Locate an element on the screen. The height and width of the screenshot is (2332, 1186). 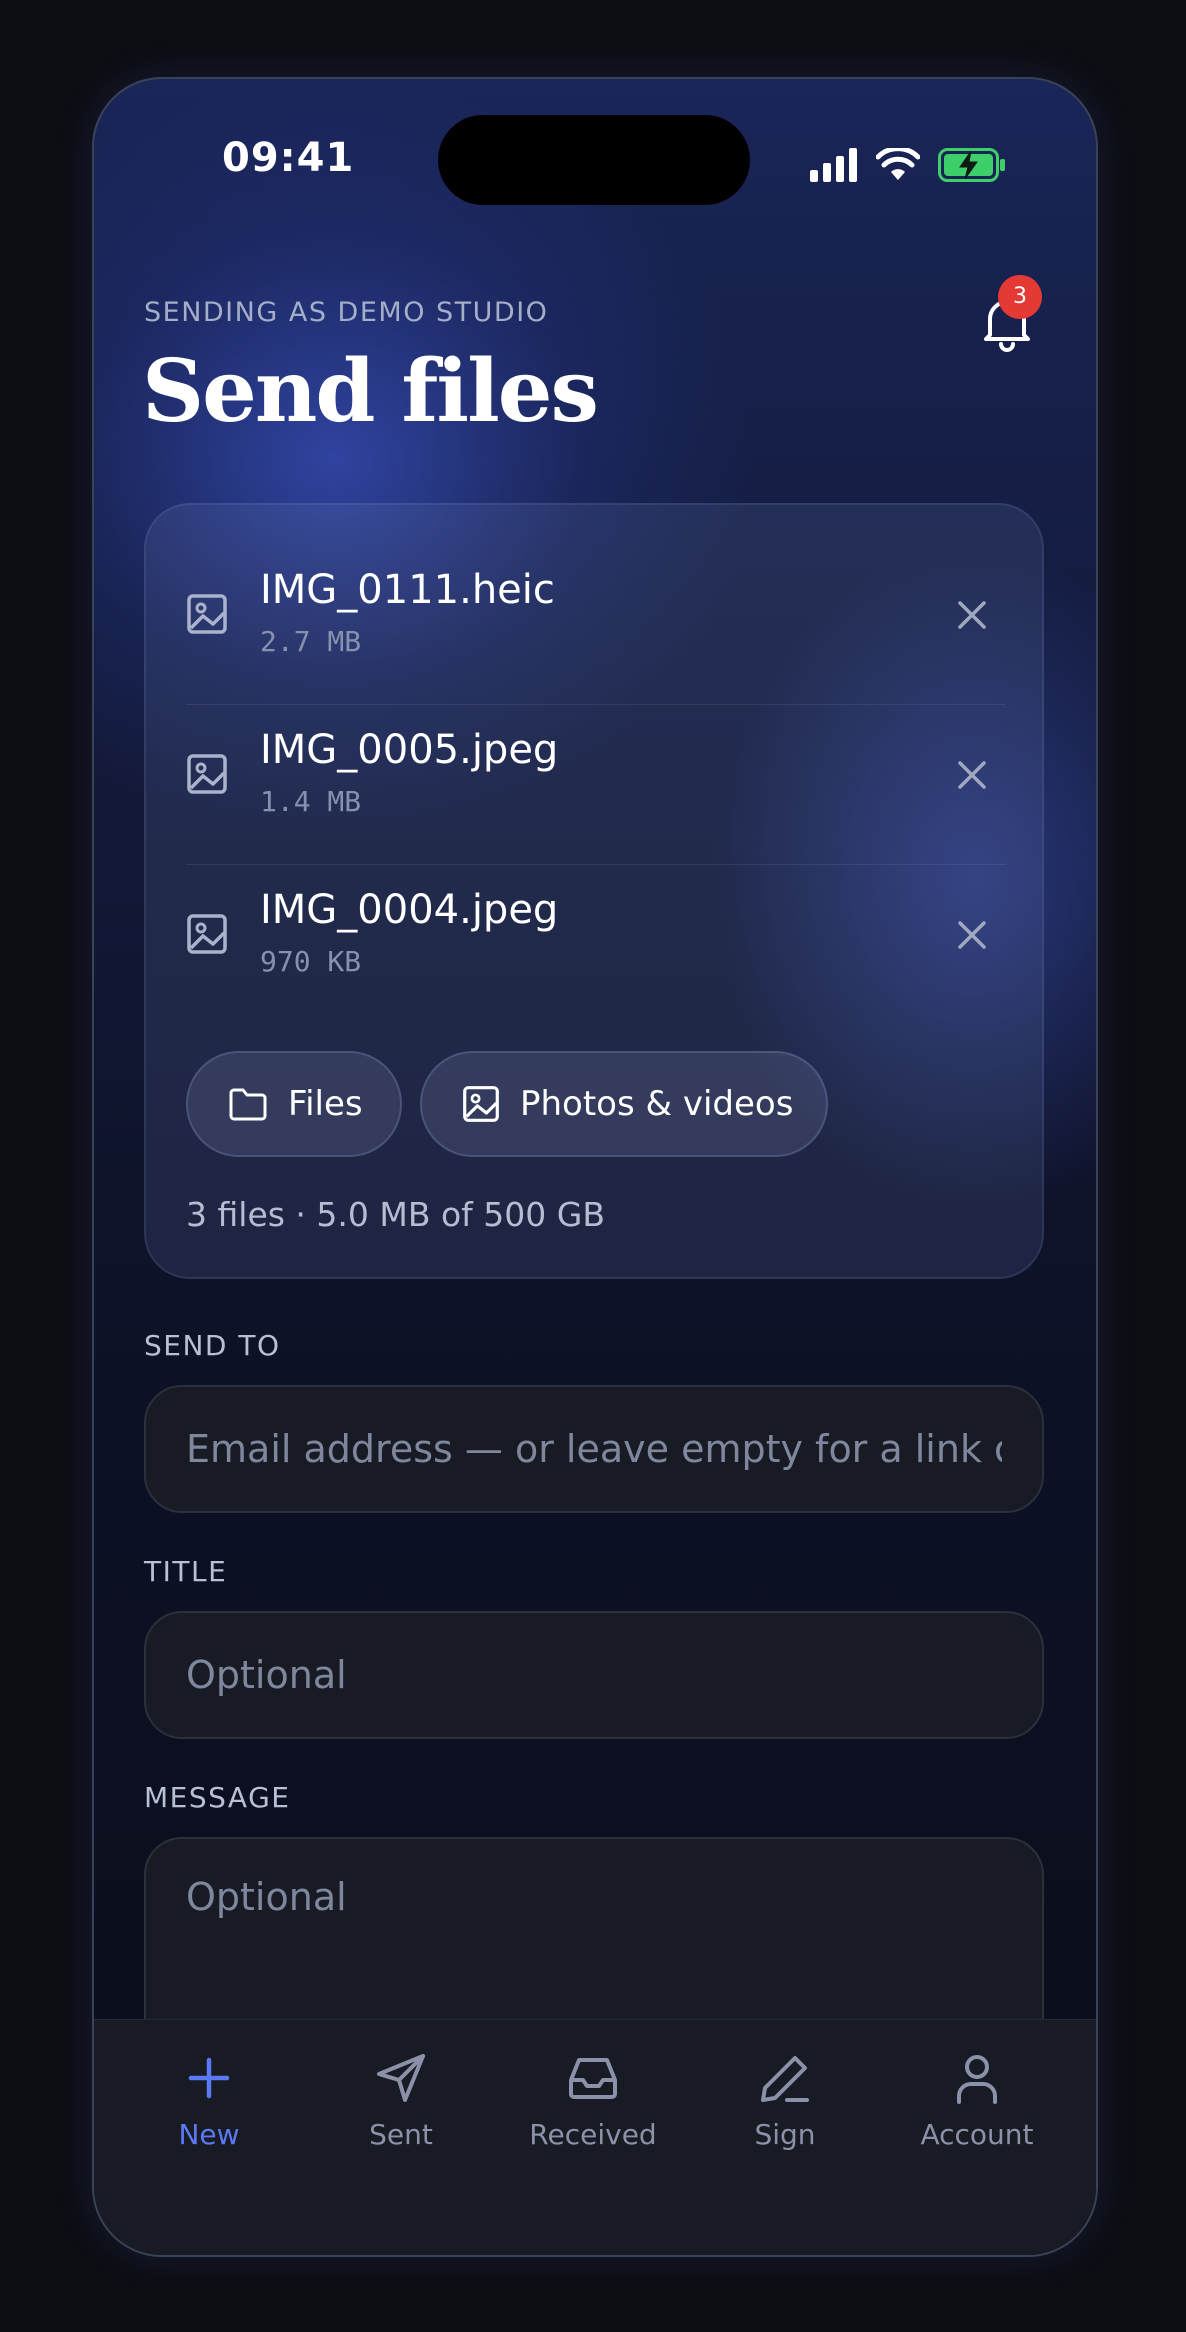
file-item: IMG_0004.jpeg 970 KB is located at coordinates (596, 945).